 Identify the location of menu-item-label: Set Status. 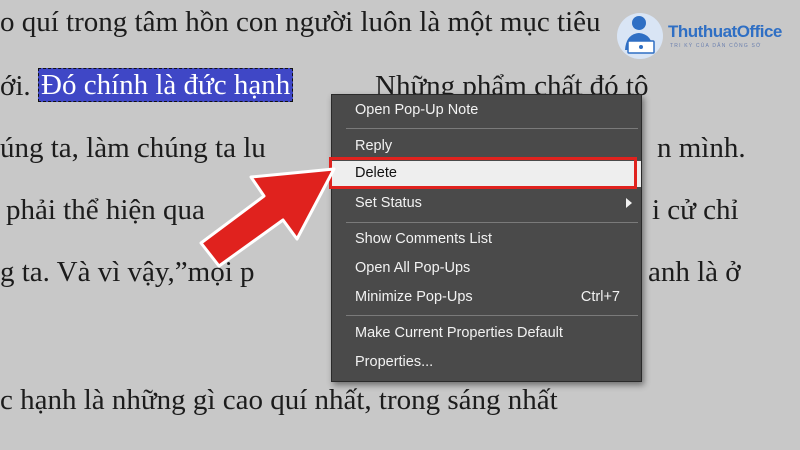
(388, 203).